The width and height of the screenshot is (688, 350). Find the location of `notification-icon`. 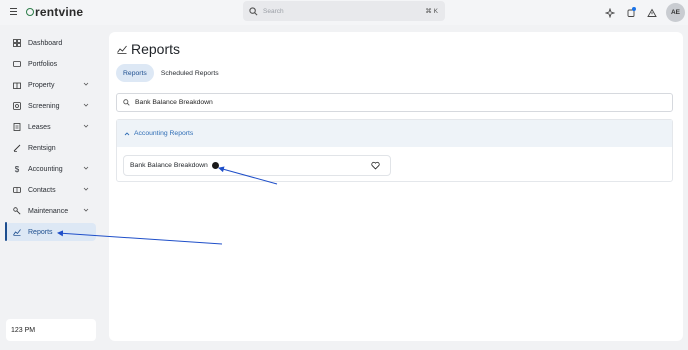

notification-icon is located at coordinates (631, 13).